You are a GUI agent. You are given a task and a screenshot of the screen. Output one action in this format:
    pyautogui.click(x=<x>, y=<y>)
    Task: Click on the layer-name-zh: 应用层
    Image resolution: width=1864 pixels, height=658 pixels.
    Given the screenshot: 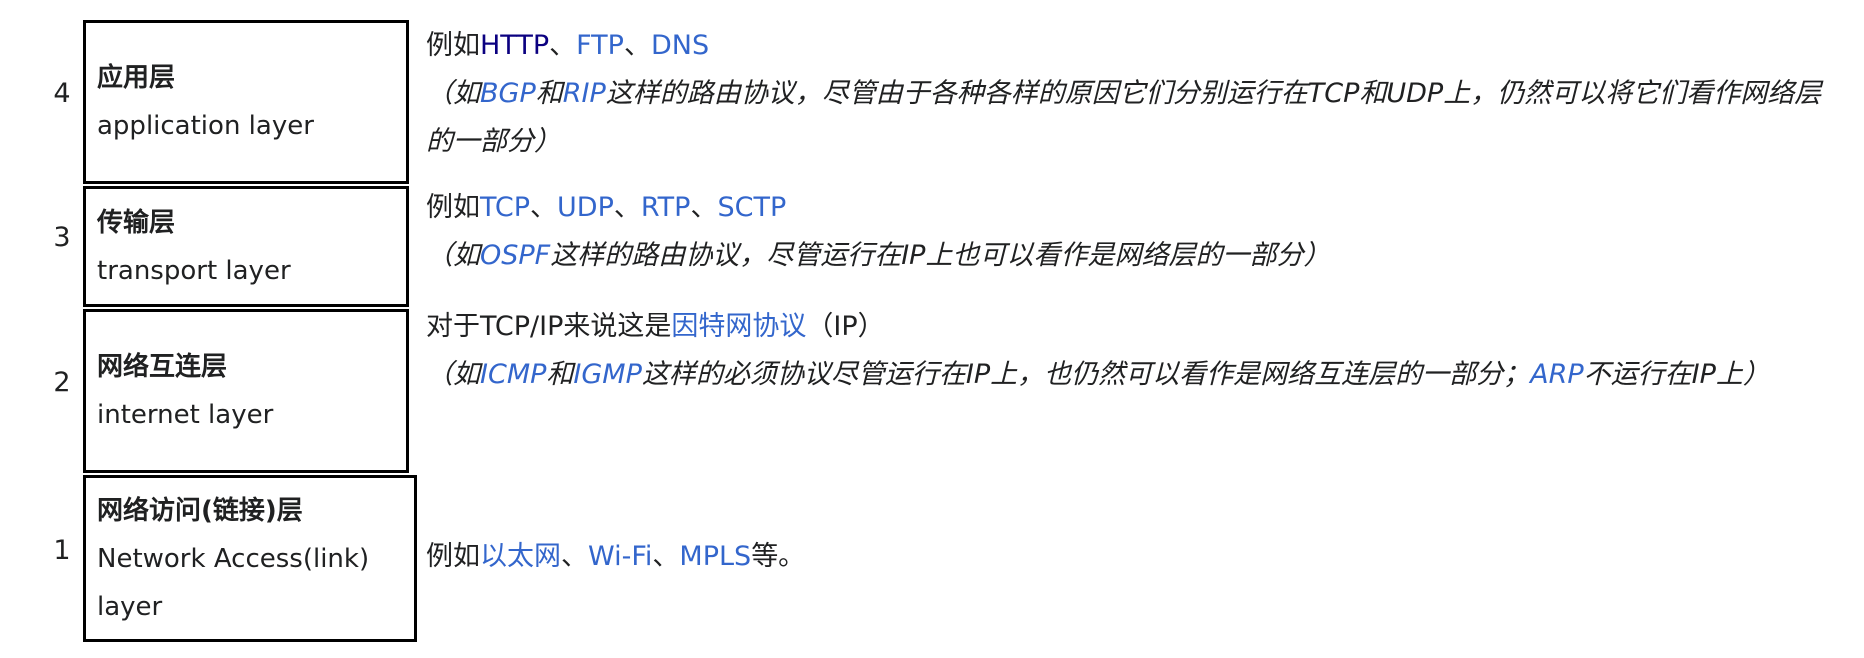 What is the action you would take?
    pyautogui.click(x=136, y=78)
    